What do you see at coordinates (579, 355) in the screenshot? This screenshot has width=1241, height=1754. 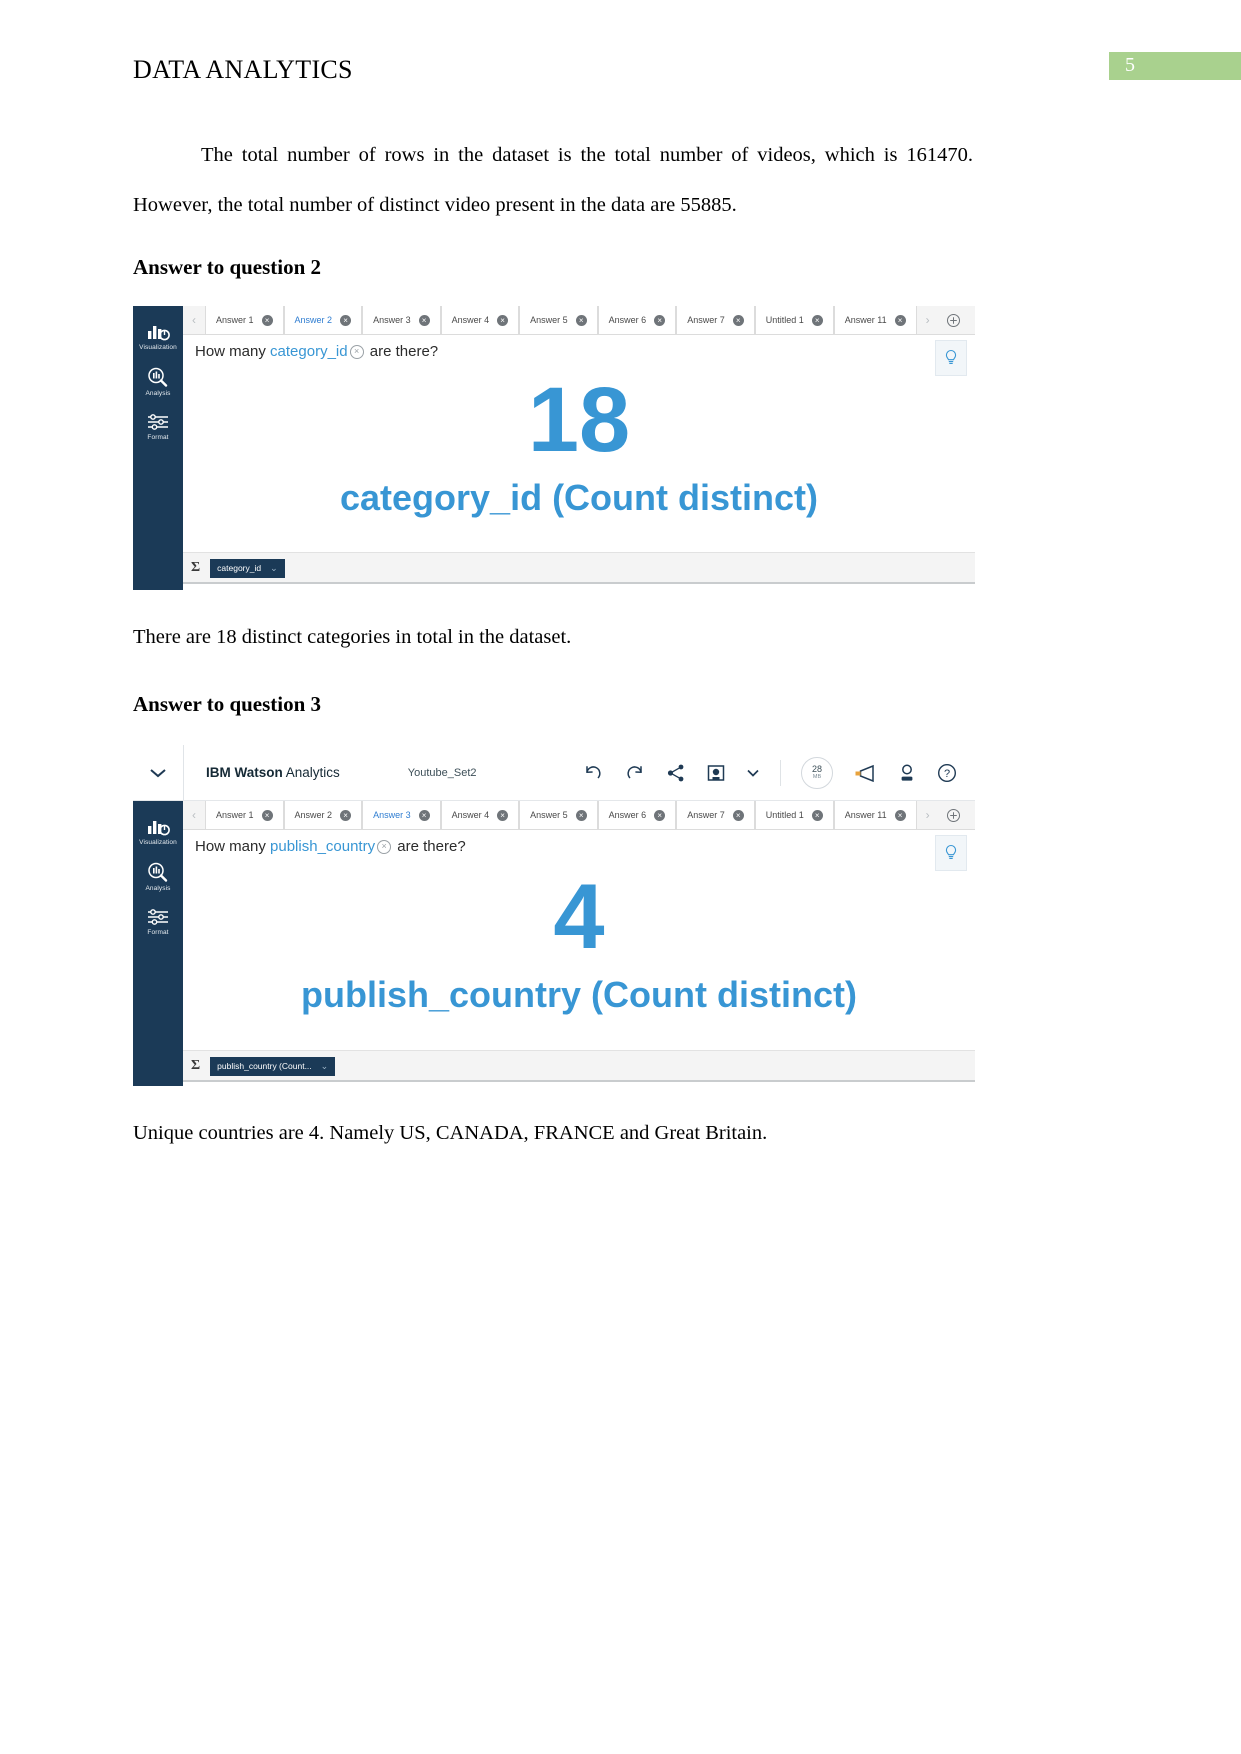 I see `question-bar: How many category_id × are there?` at bounding box center [579, 355].